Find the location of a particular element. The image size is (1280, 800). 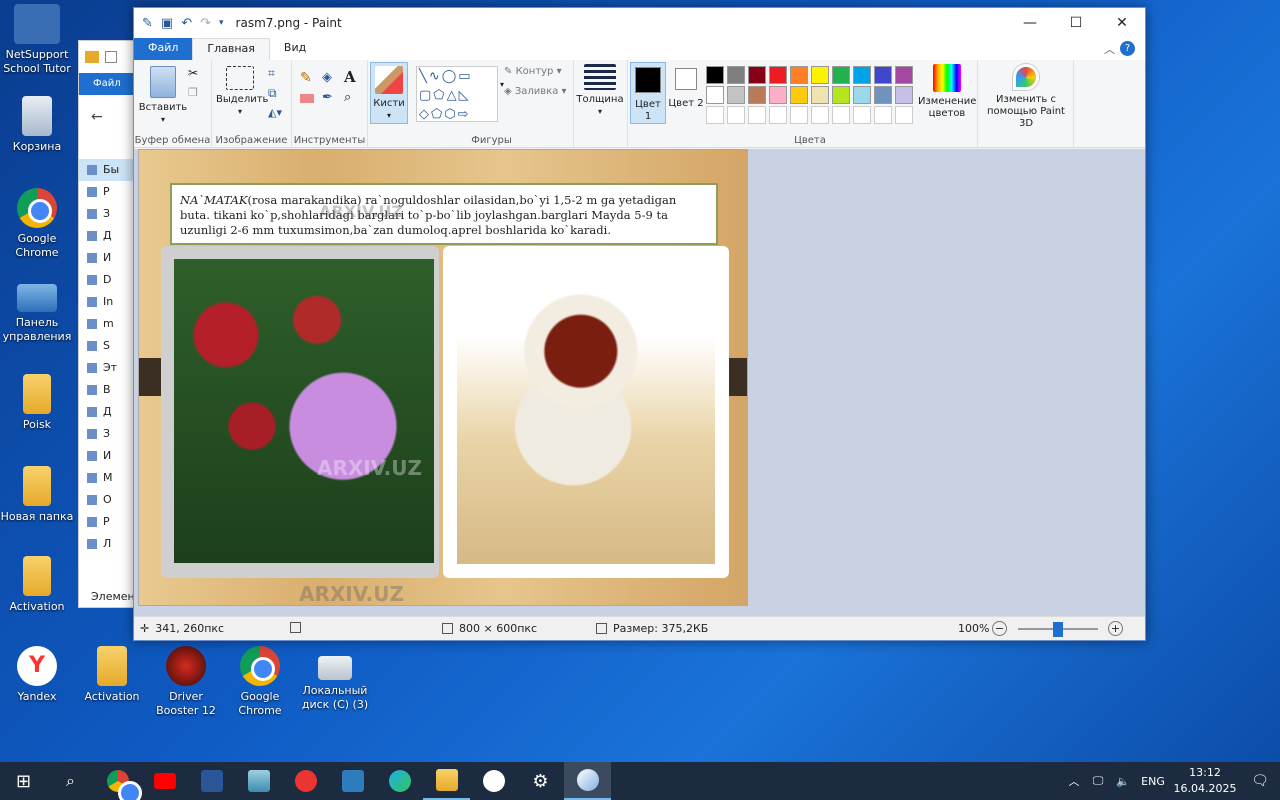

zoom-slider-thumb is located at coordinates (1058, 629).